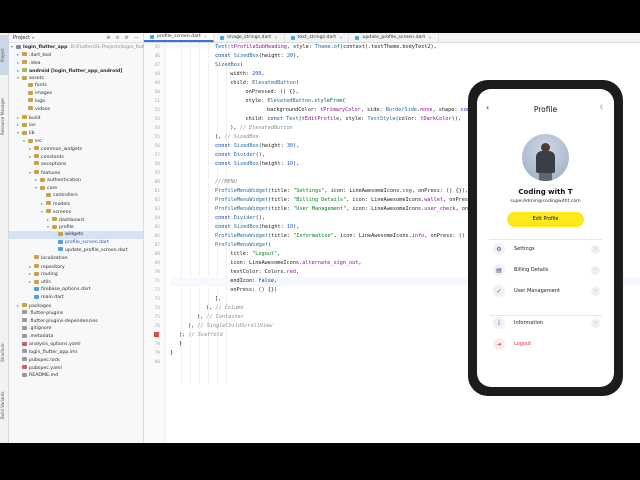  Describe the element at coordinates (76, 251) in the screenshot. I see `tree-item: update_profile_screen.dart` at that location.